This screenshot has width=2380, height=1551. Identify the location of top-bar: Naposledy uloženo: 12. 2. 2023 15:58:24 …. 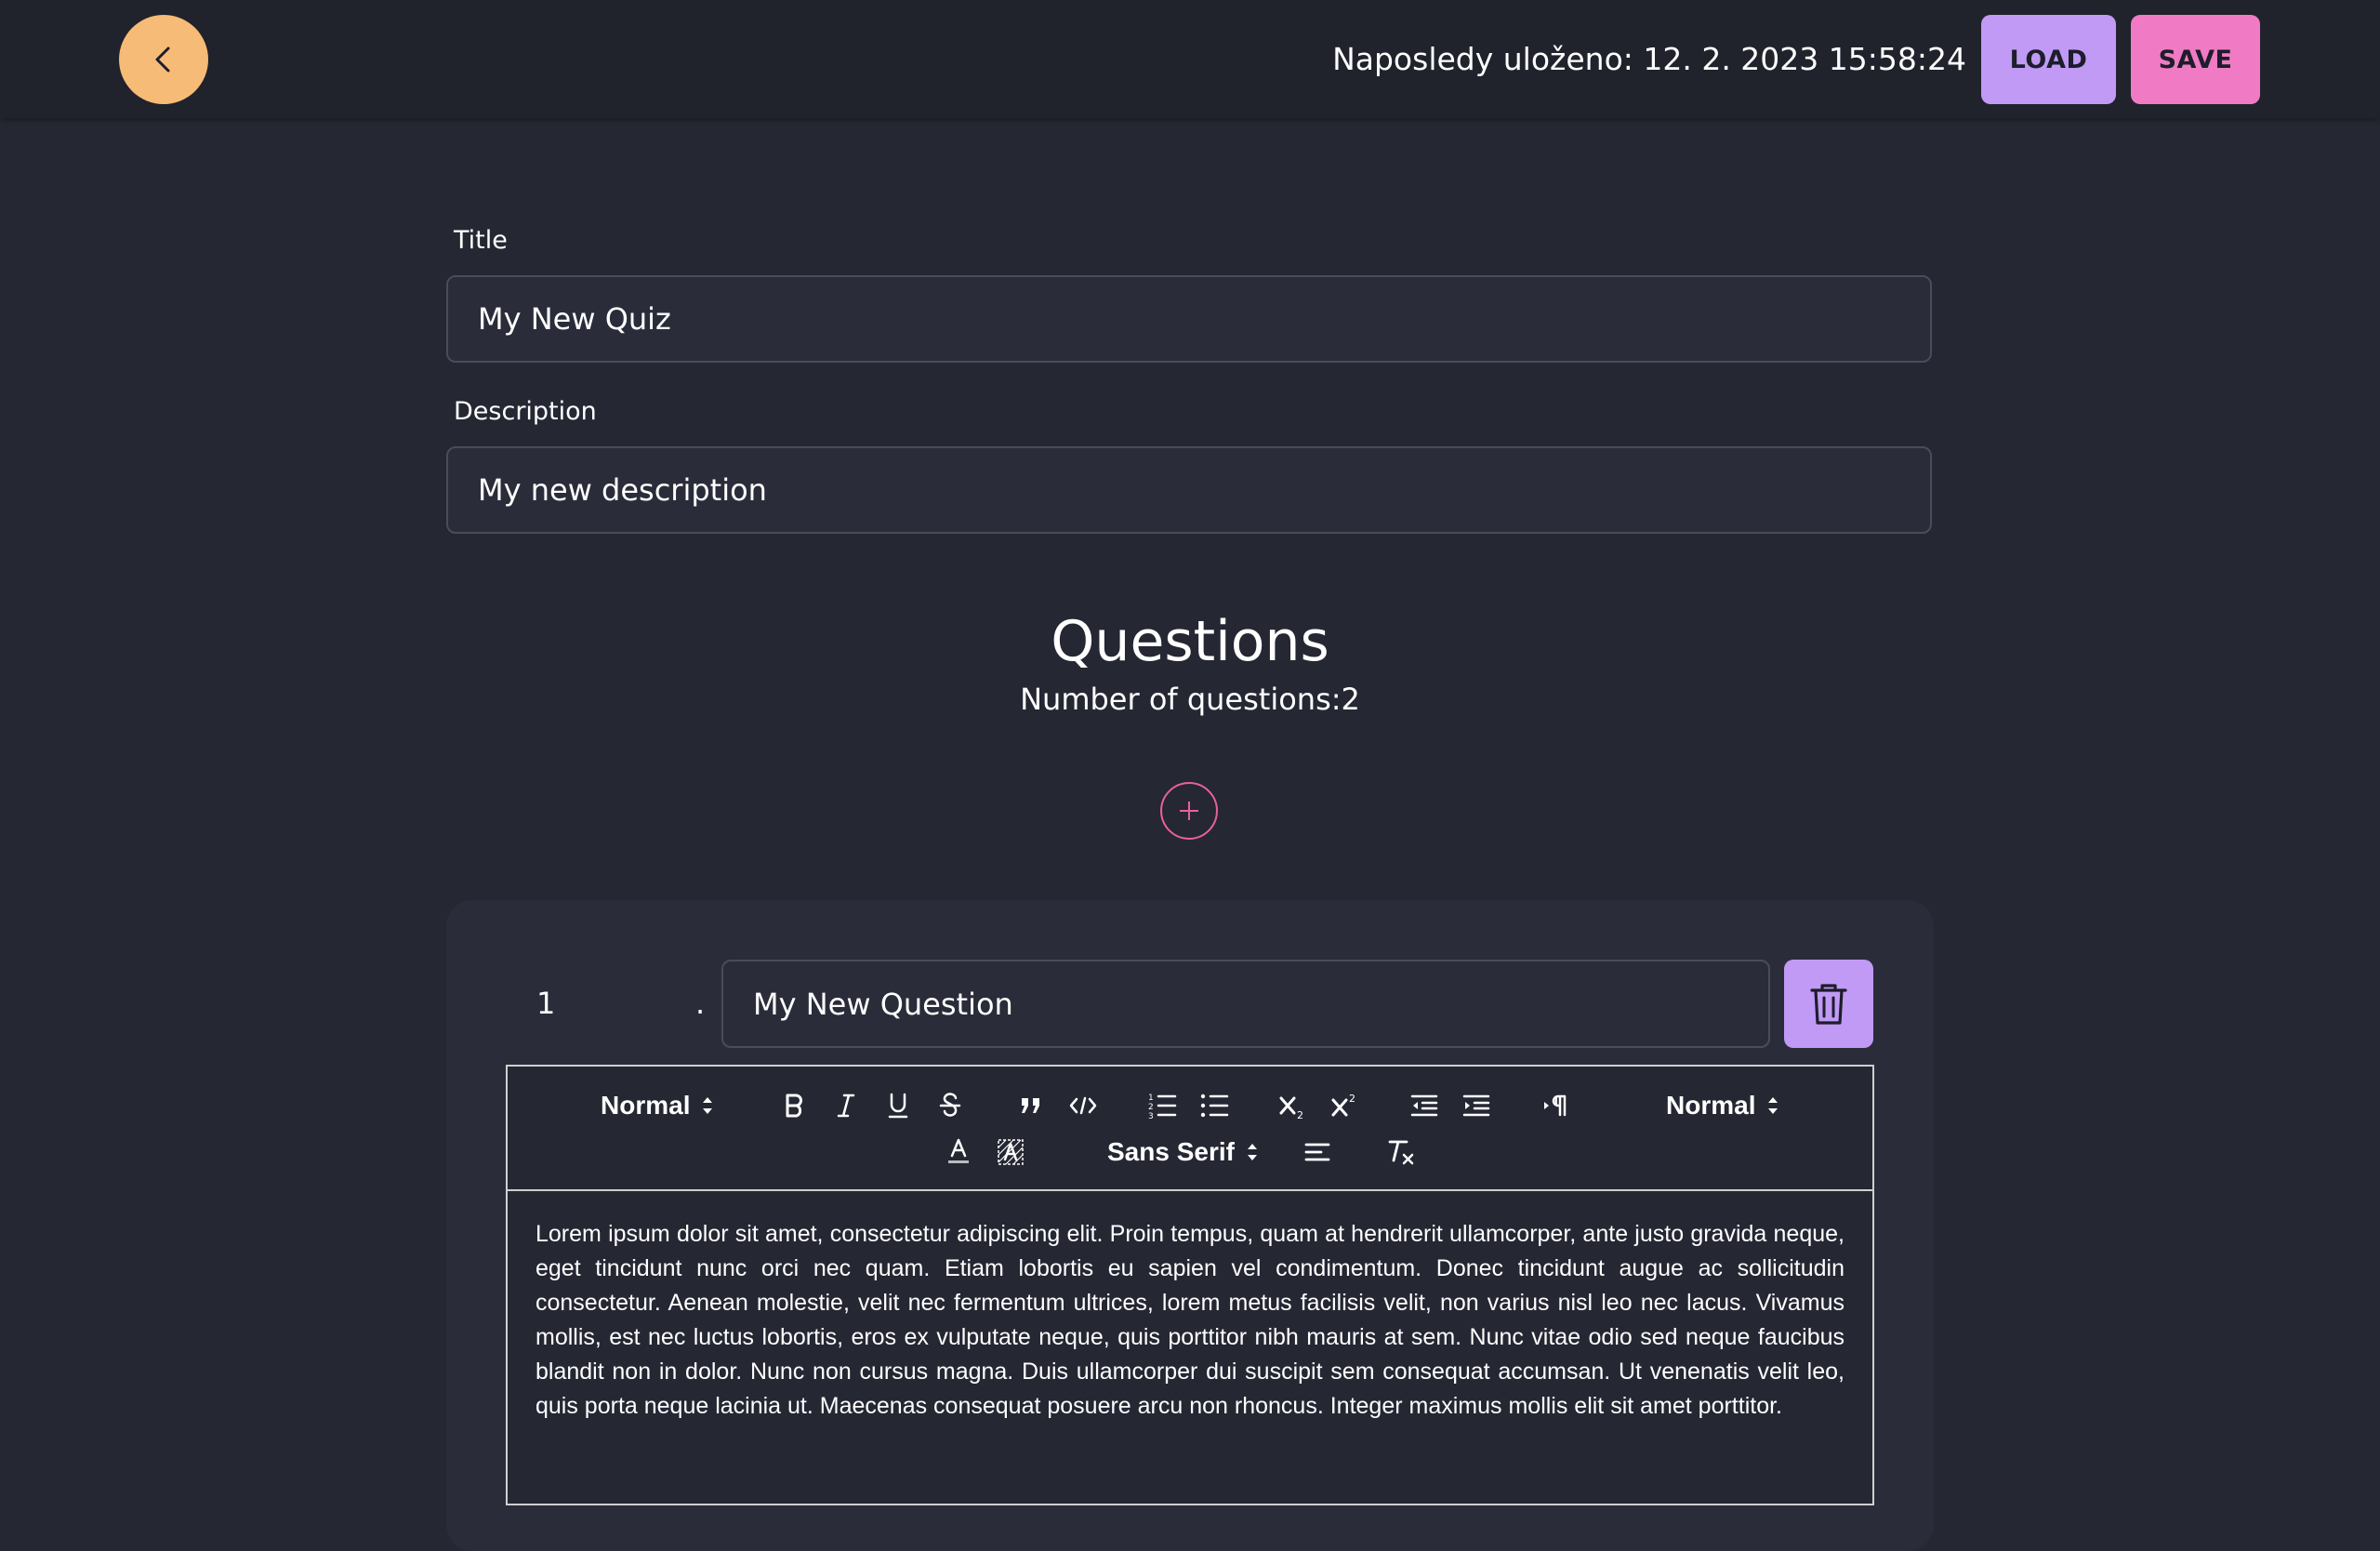
(1190, 59).